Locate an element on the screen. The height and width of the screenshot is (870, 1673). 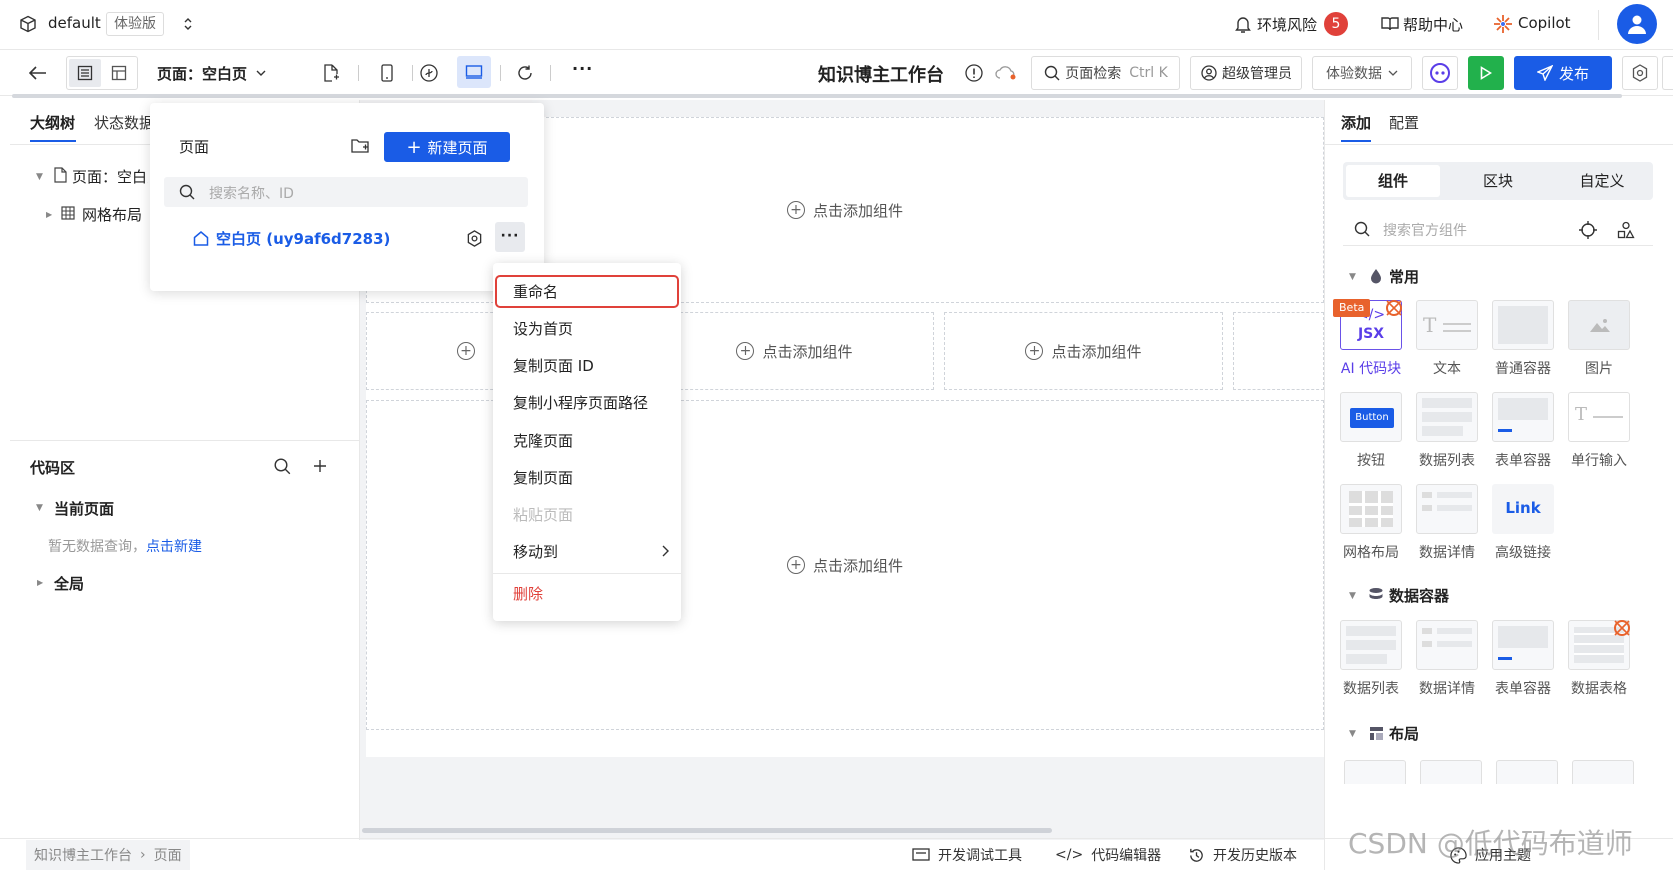
component-label: 高级链接 is located at coordinates (1523, 553).